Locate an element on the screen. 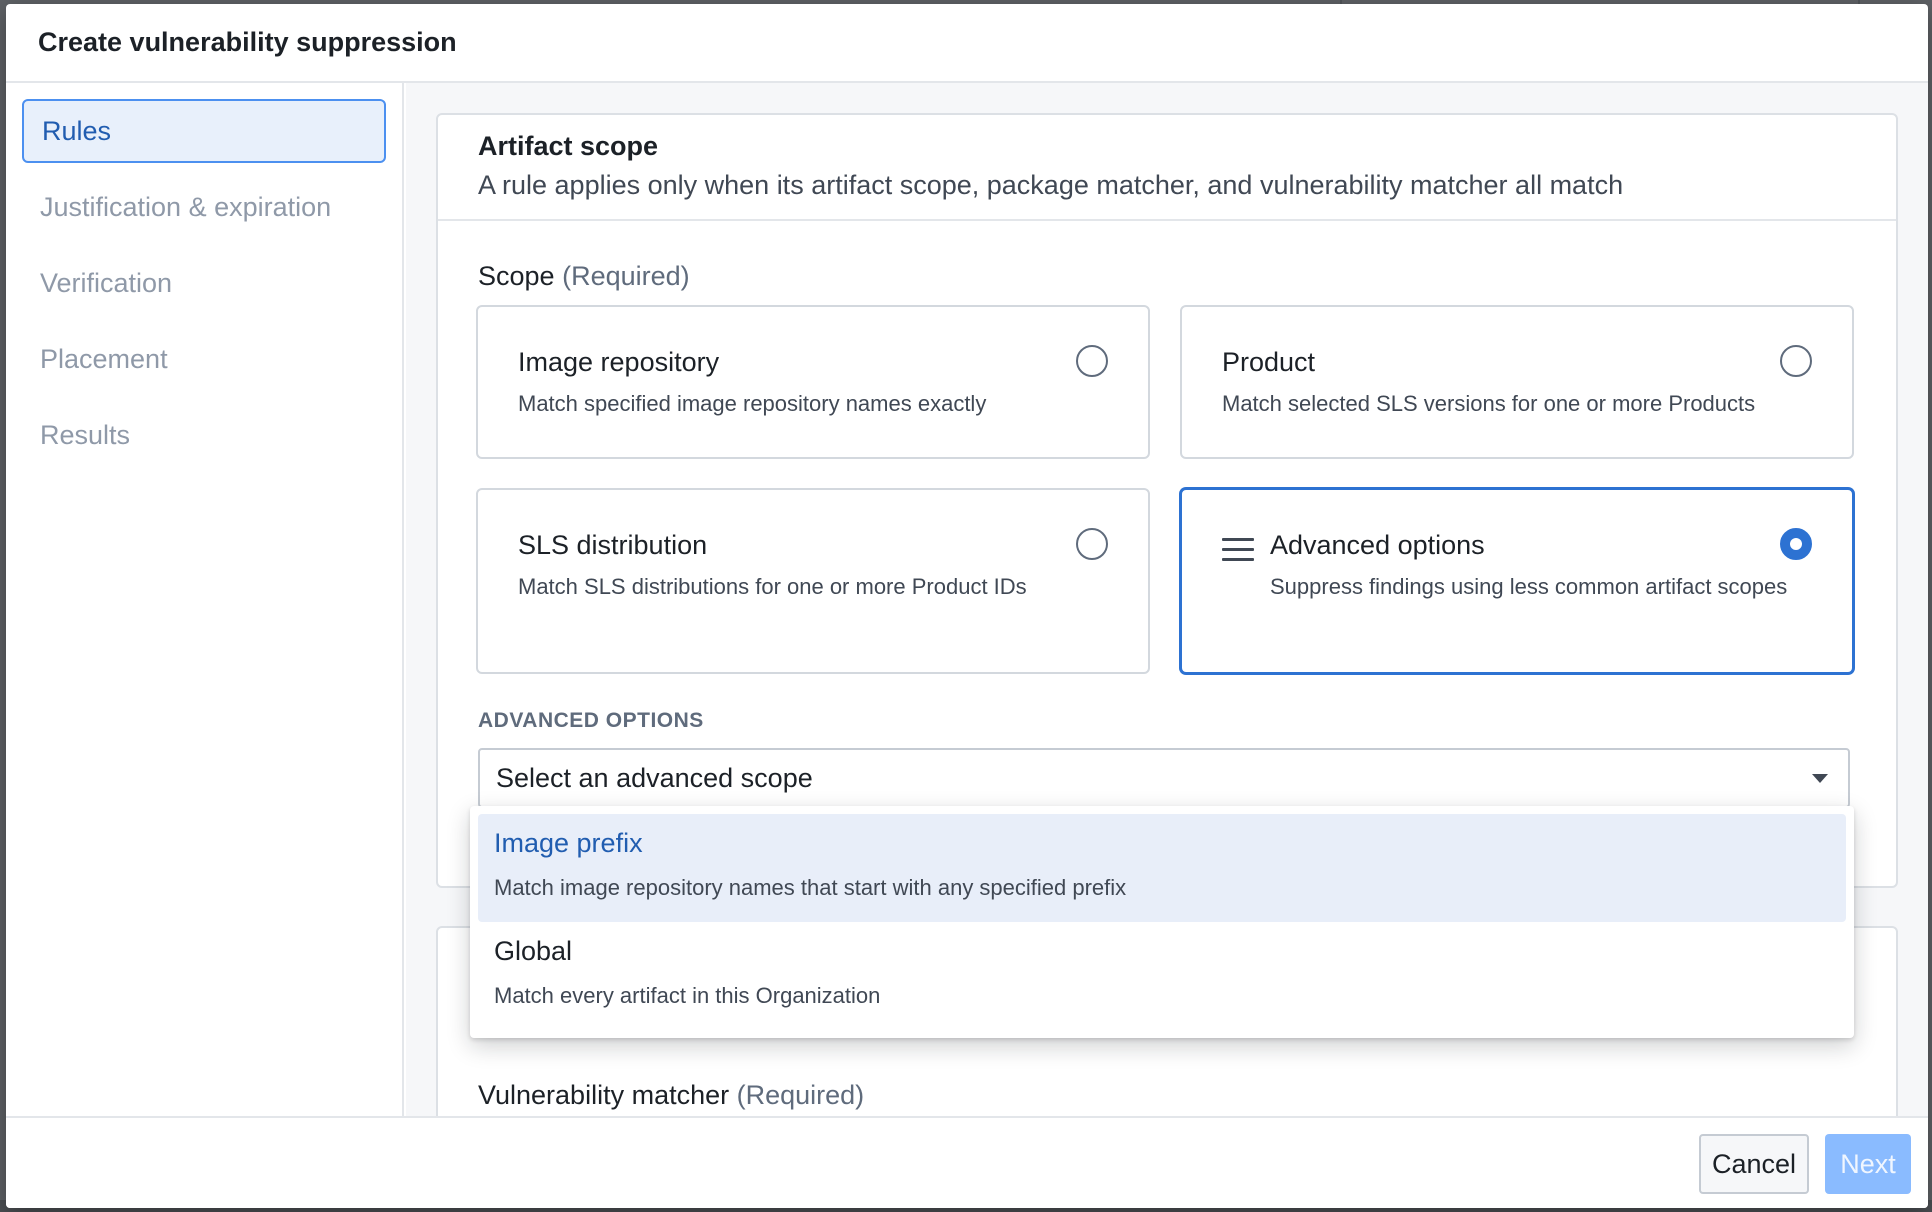  menu-icon is located at coordinates (1238, 550).